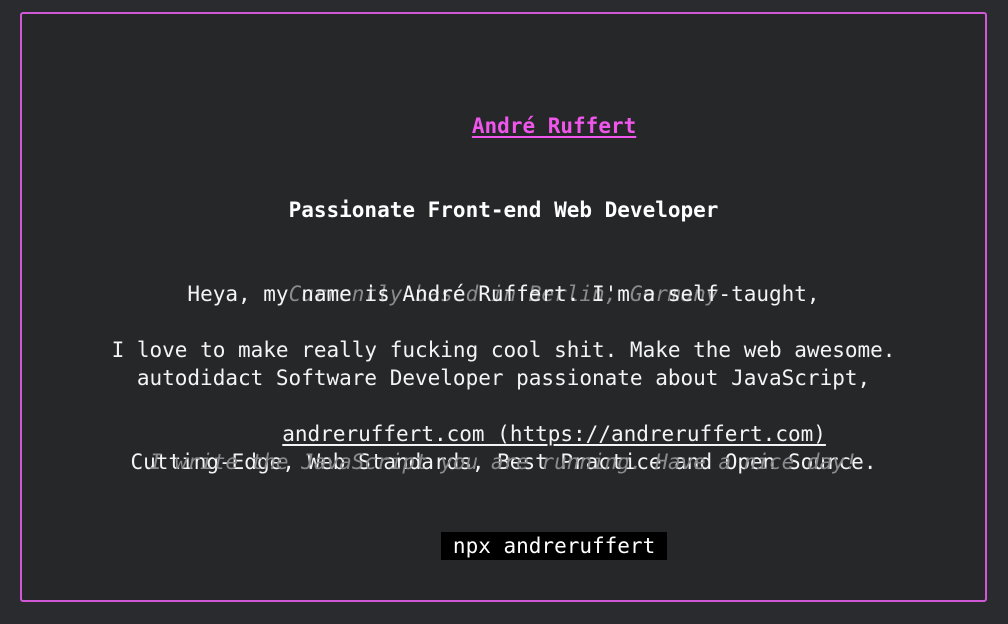 This screenshot has width=1008, height=624. What do you see at coordinates (503, 111) in the screenshot?
I see `name-heading: André Ruffert` at bounding box center [503, 111].